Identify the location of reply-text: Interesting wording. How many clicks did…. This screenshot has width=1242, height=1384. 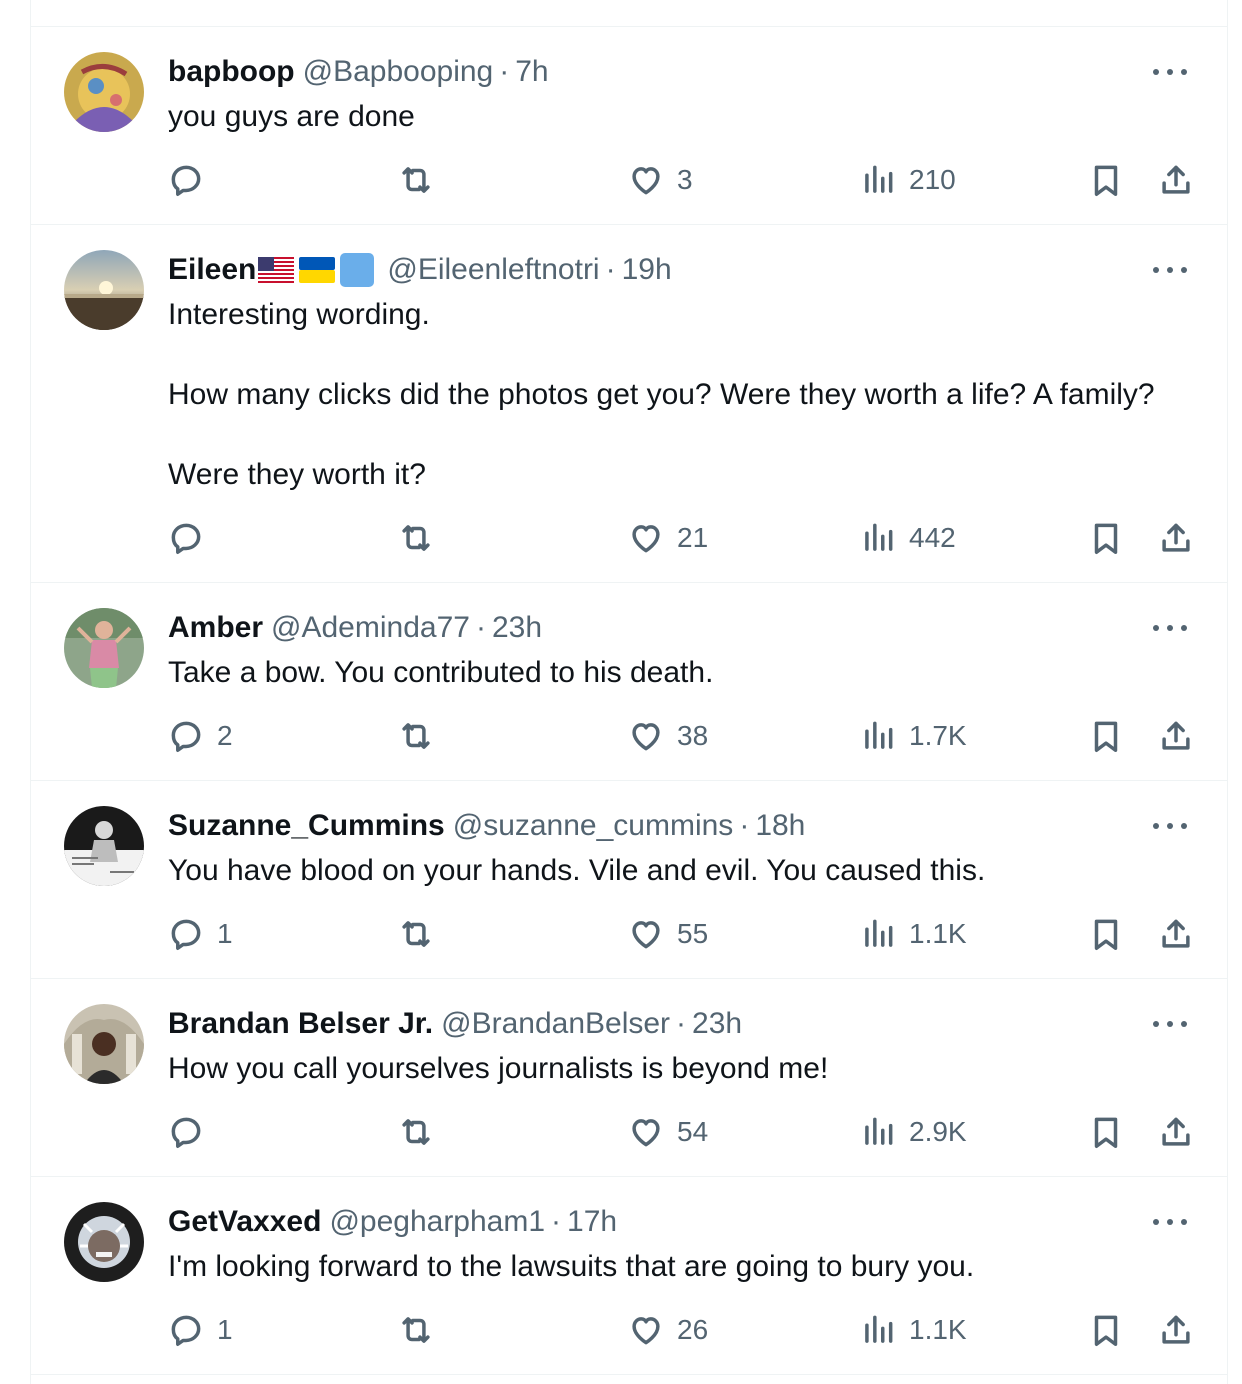
(677, 395).